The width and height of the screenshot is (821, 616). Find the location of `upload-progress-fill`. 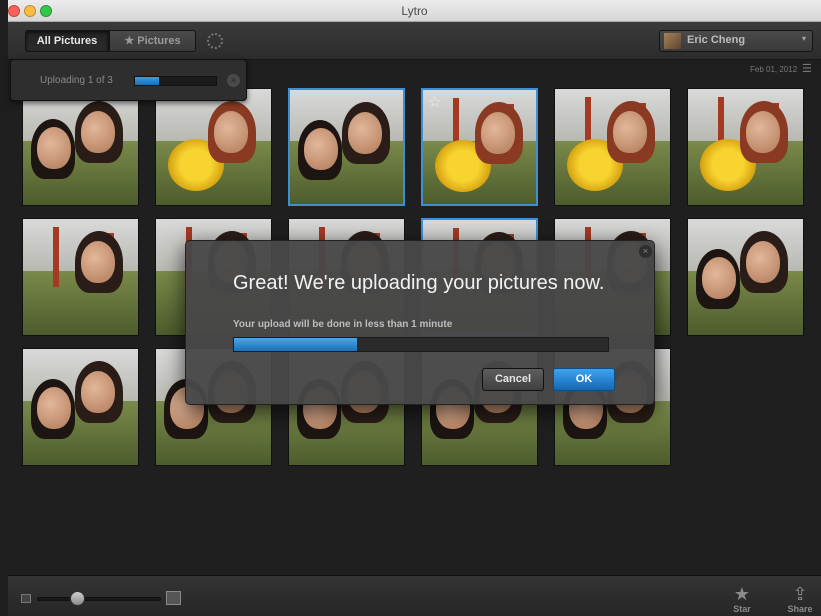

upload-progress-fill is located at coordinates (147, 81).